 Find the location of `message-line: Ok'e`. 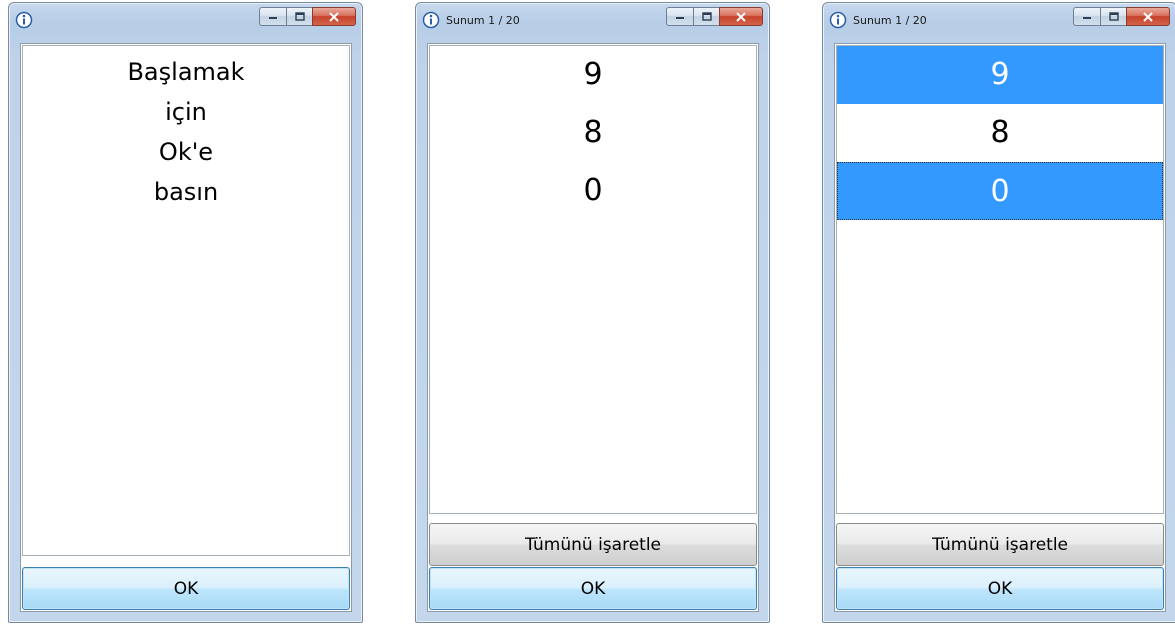

message-line: Ok'e is located at coordinates (186, 152).